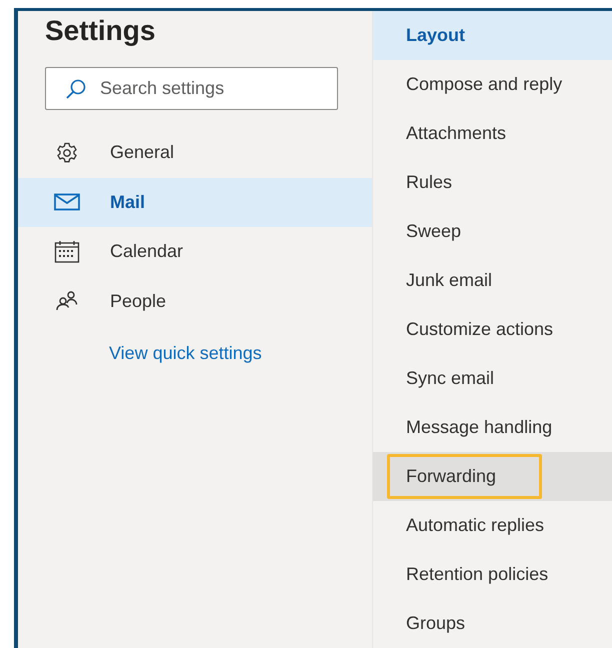  I want to click on submenu-item: Message handling, so click(492, 427).